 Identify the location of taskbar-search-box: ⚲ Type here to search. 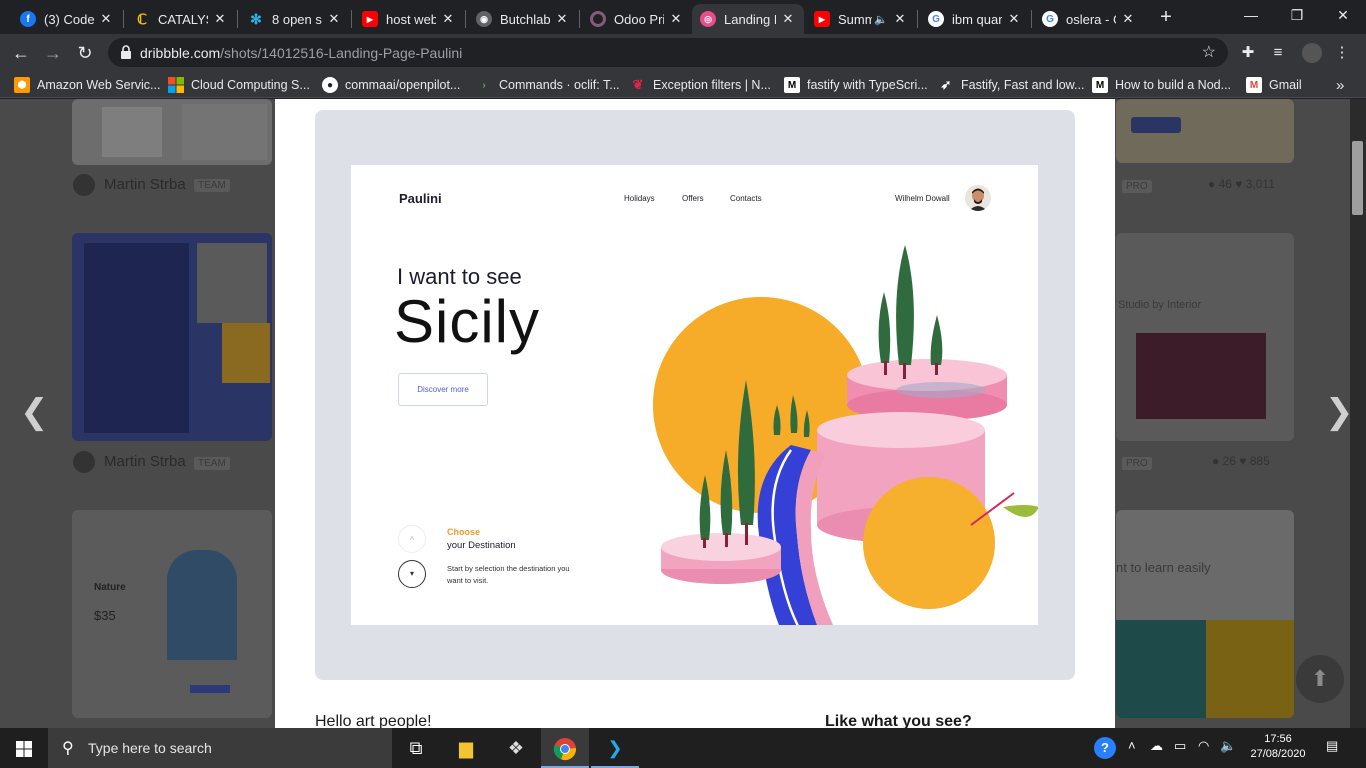
(220, 748).